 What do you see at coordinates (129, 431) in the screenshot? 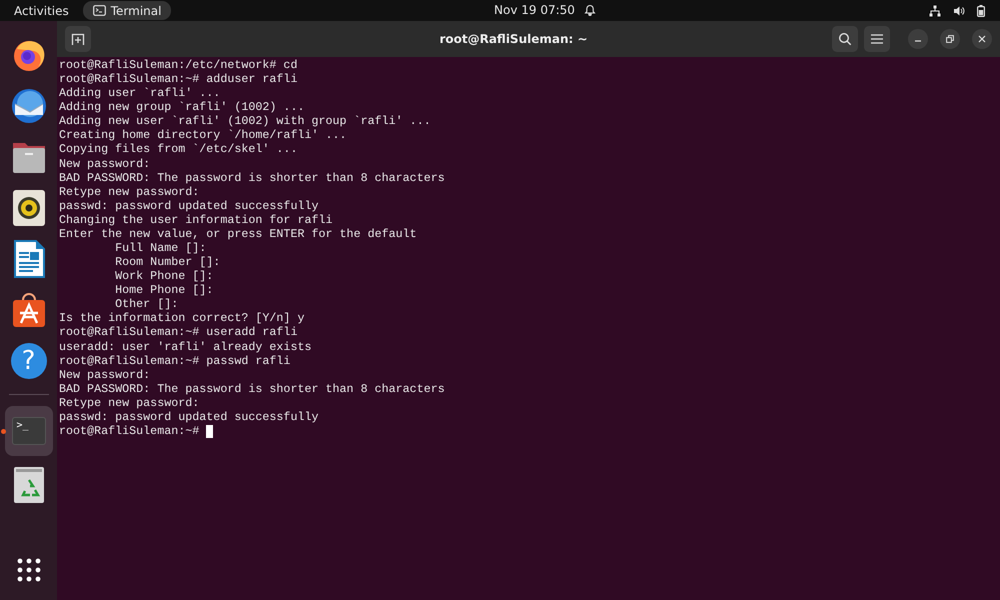
I see `terminal-prompt: root@RafliSuleman:~#` at bounding box center [129, 431].